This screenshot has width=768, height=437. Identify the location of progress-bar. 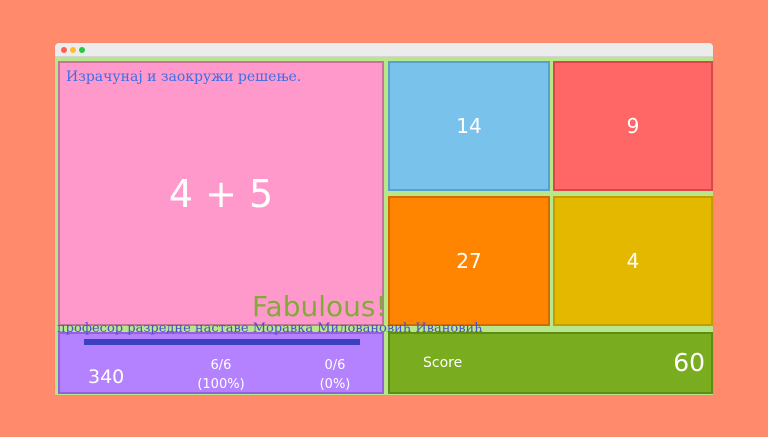
(222, 342).